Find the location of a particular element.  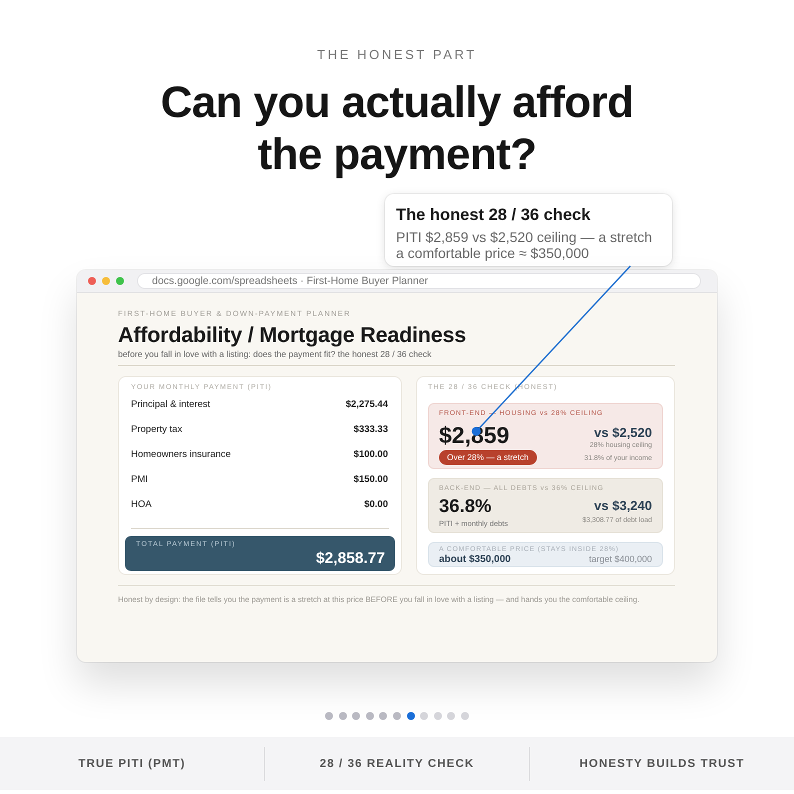

page-eyebrow: THE HONEST PART is located at coordinates (397, 55).